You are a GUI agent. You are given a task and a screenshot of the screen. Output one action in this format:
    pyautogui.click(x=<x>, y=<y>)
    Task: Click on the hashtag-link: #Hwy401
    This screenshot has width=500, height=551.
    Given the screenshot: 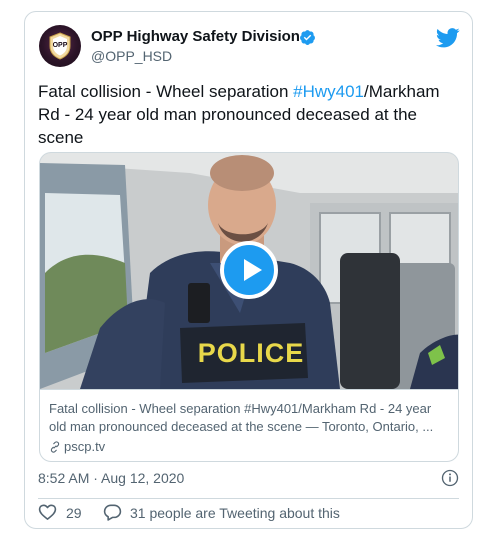 What is the action you would take?
    pyautogui.click(x=328, y=91)
    